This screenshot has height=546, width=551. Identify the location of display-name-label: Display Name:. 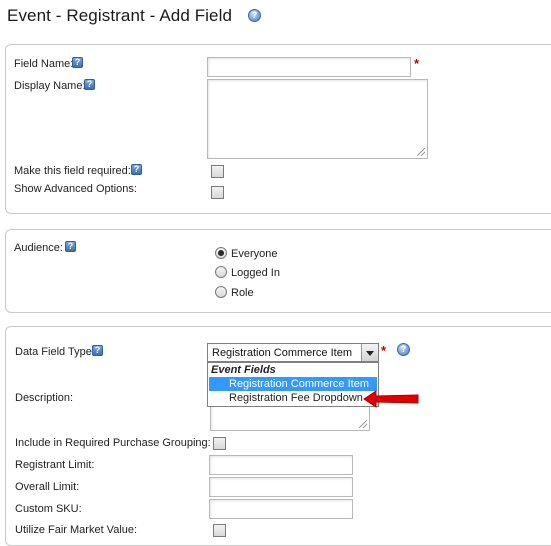
(50, 86).